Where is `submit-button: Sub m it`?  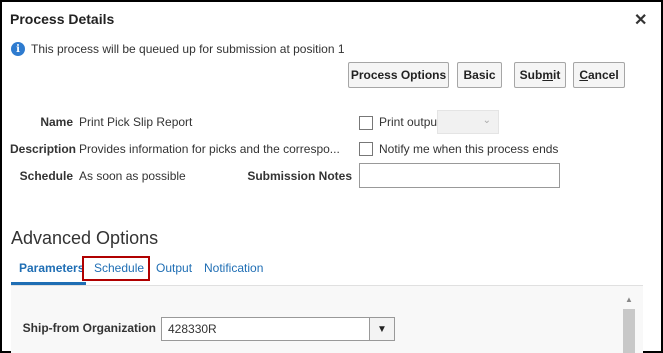 submit-button: Sub m it is located at coordinates (540, 75).